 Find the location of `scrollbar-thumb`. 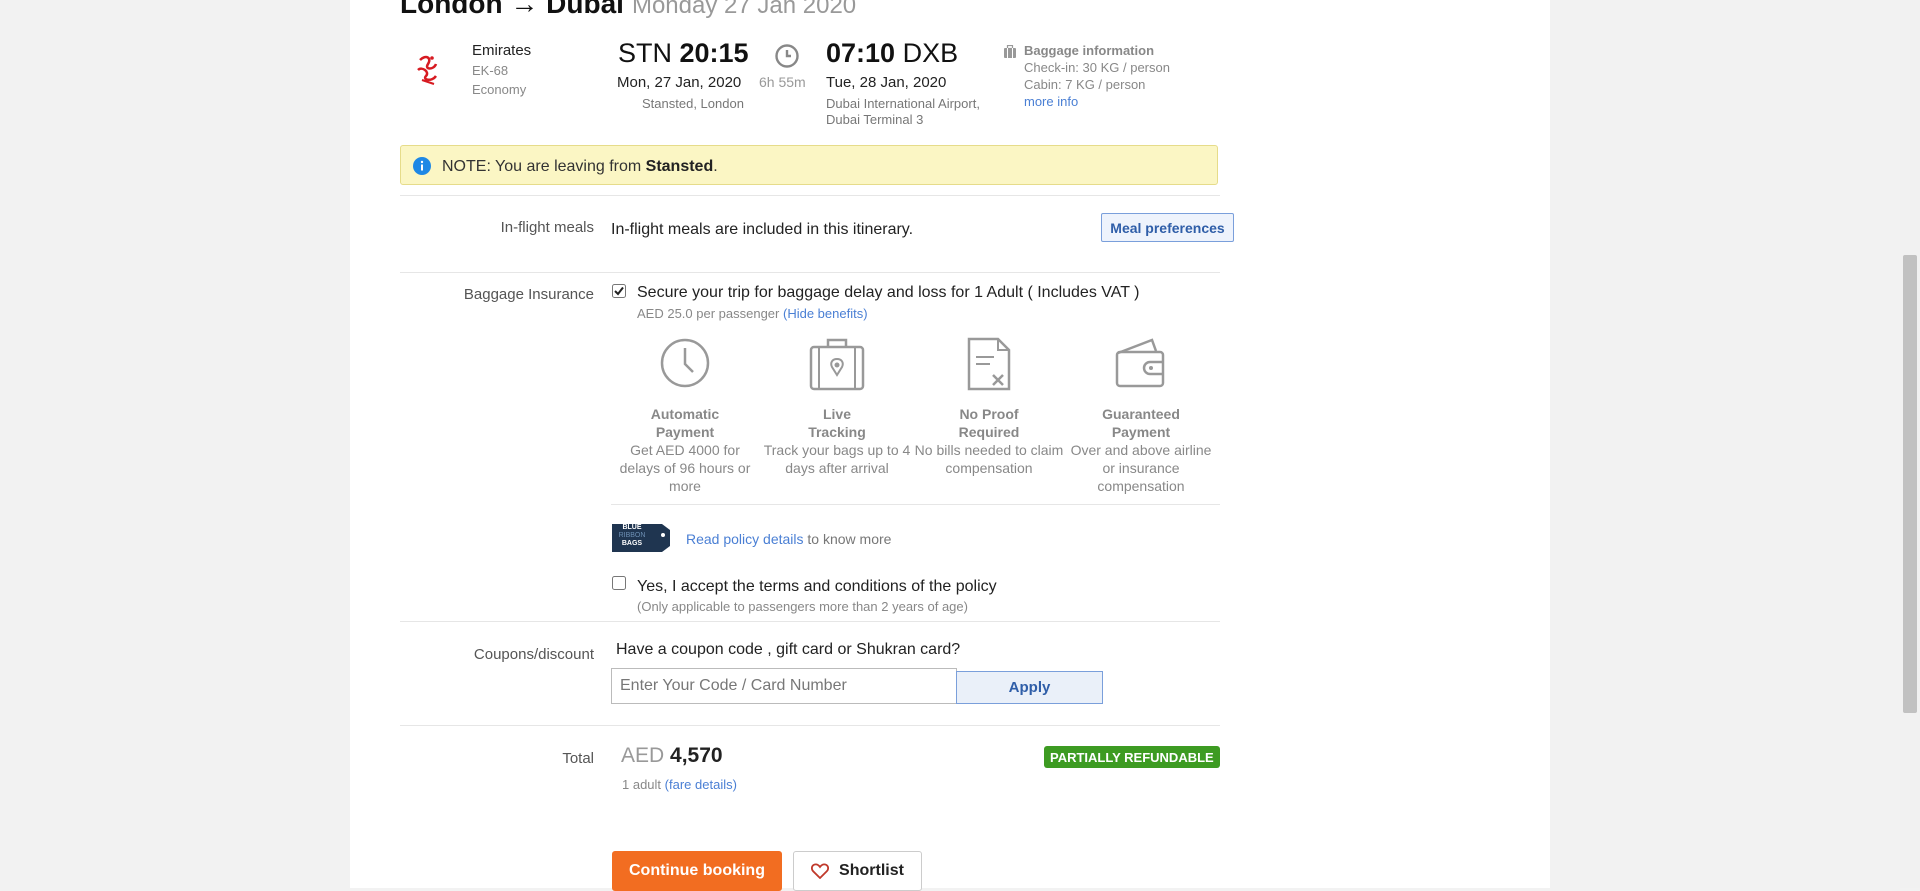

scrollbar-thumb is located at coordinates (1910, 484).